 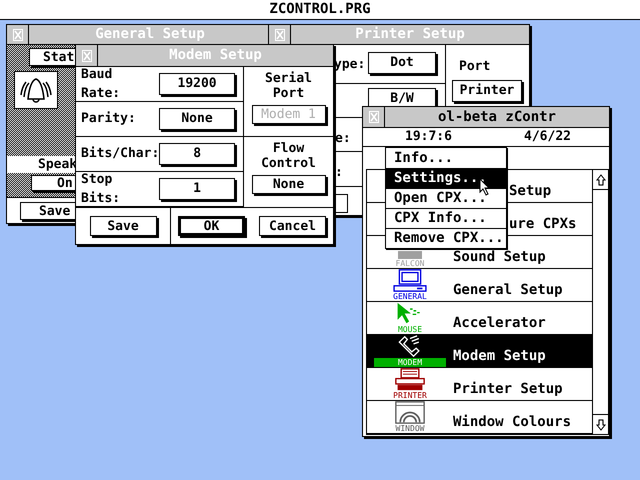 What do you see at coordinates (601, 424) in the screenshot?
I see `down-arrow-icon` at bounding box center [601, 424].